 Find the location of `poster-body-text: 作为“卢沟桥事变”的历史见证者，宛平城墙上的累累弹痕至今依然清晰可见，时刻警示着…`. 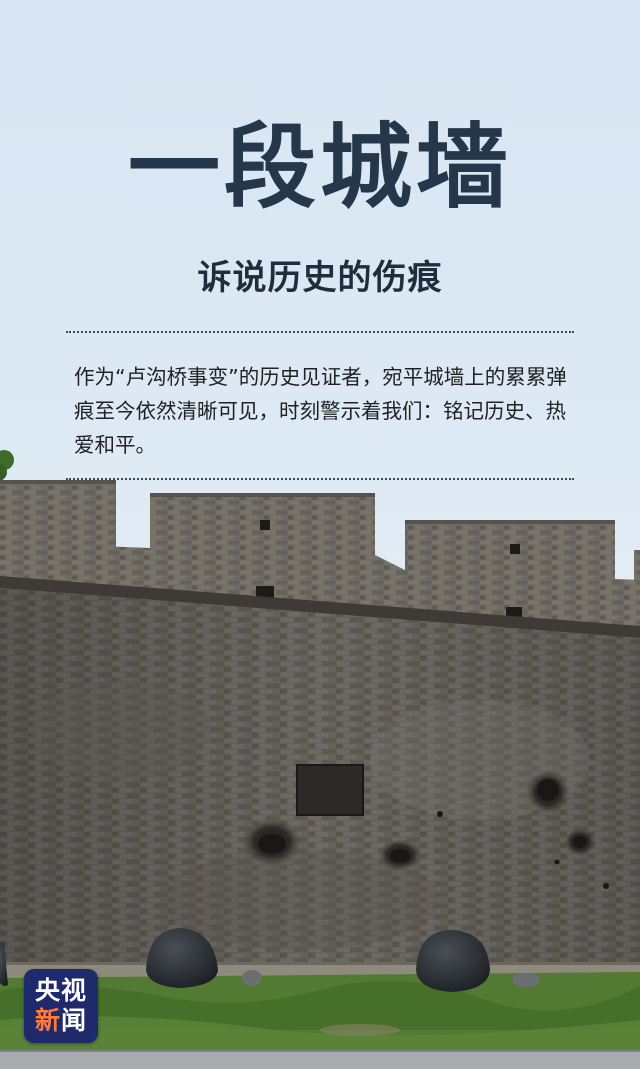

poster-body-text: 作为“卢沟桥事变”的历史见证者，宛平城墙上的累累弹痕至今依然清晰可见，时刻警示着… is located at coordinates (320, 411).